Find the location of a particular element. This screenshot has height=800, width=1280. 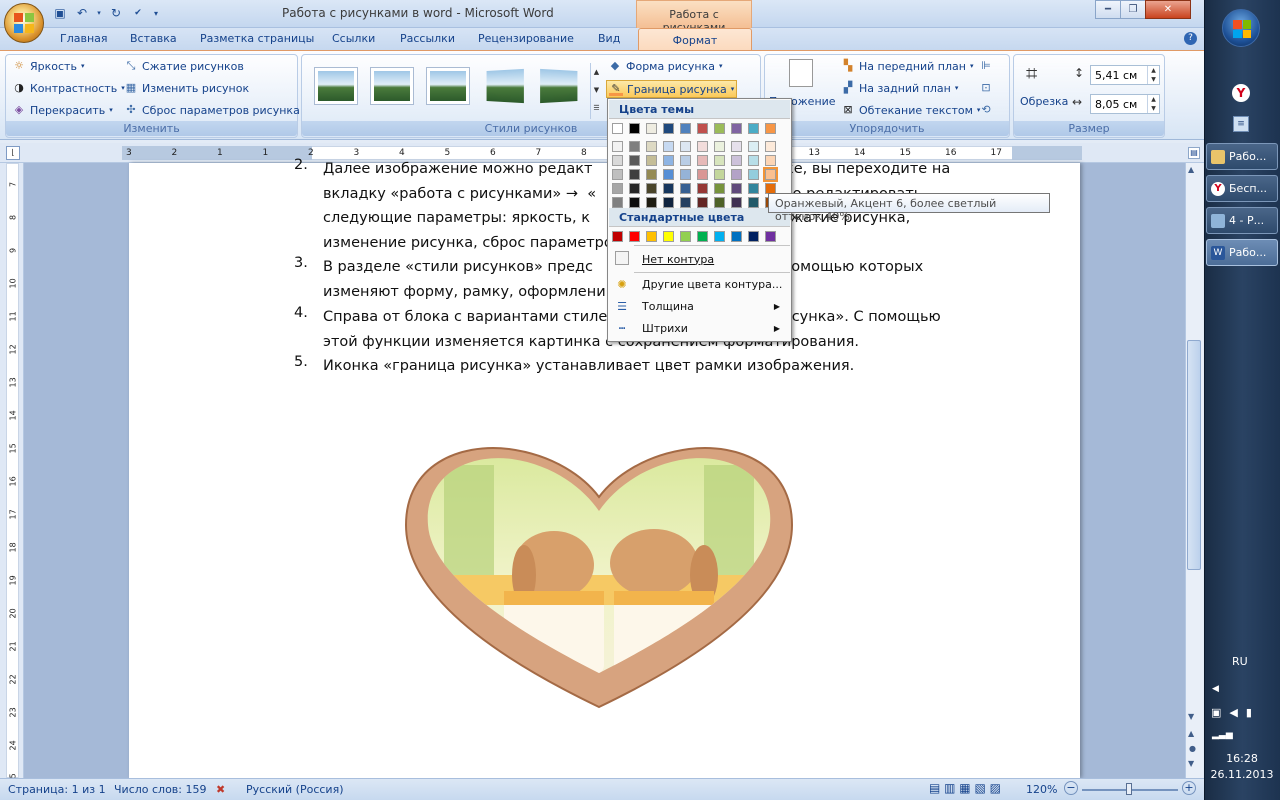

contrast-button: ◑ Контрастность ▾ is located at coordinates (68, 88).